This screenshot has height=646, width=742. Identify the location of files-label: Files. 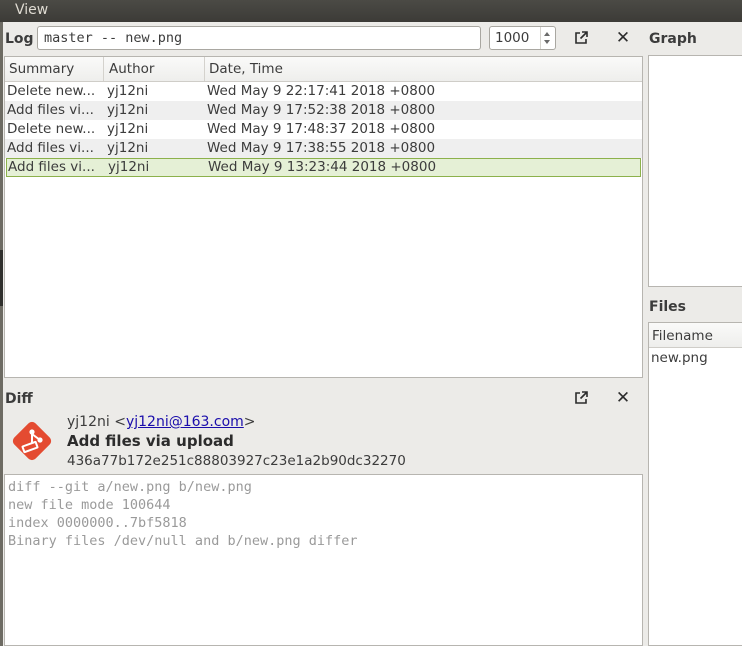
(667, 307).